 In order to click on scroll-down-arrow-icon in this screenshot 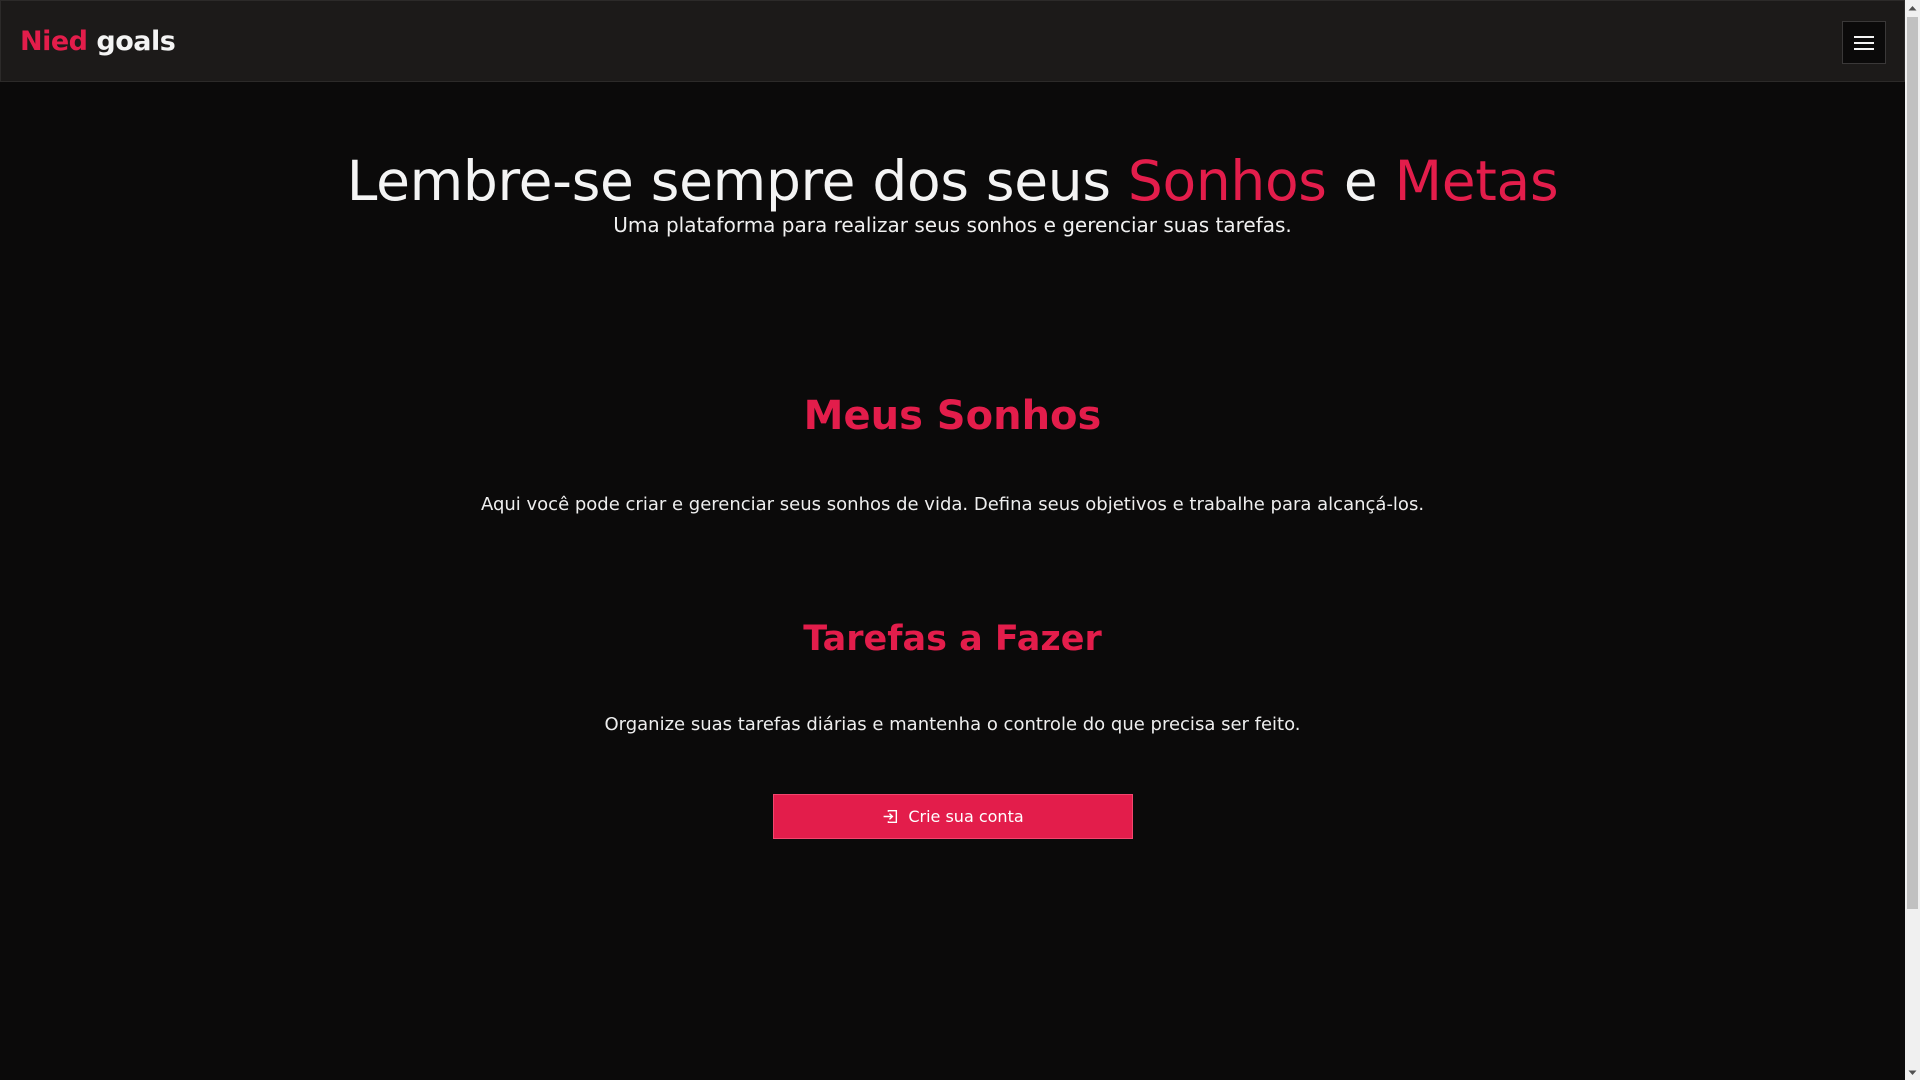, I will do `click(1912, 1072)`.